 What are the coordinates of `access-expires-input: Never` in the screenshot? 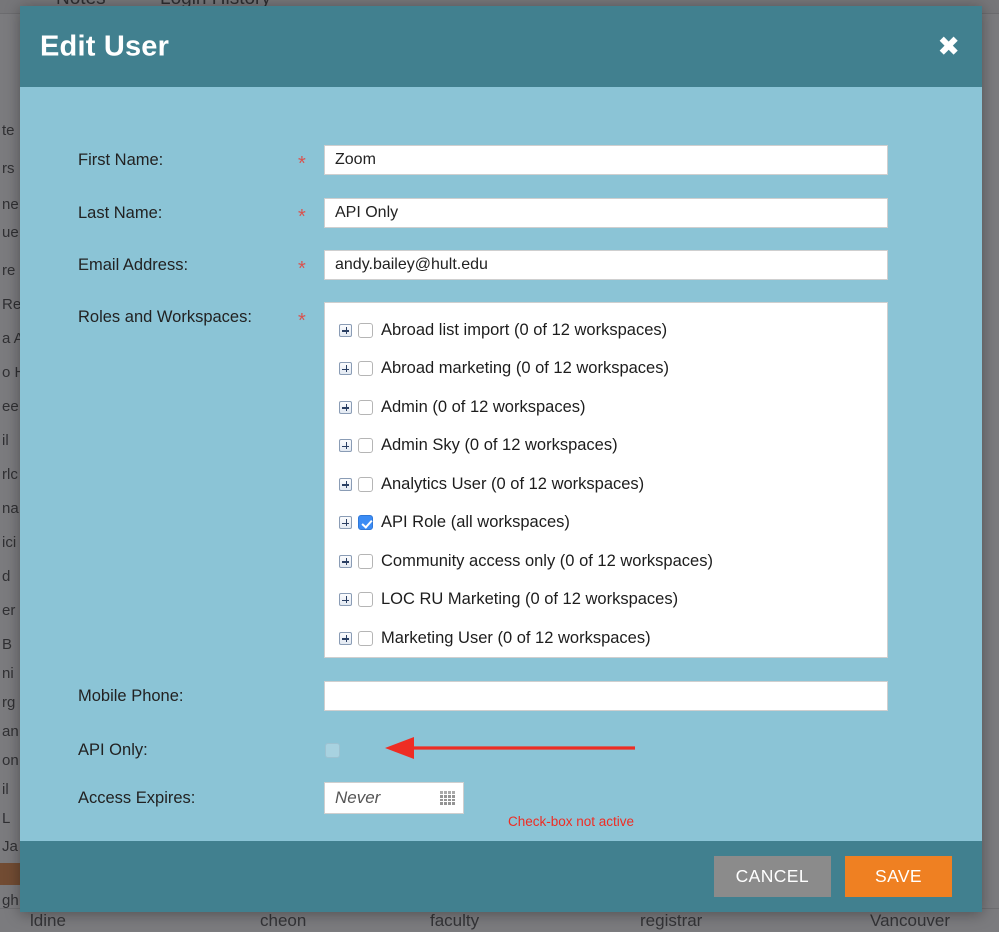 It's located at (394, 798).